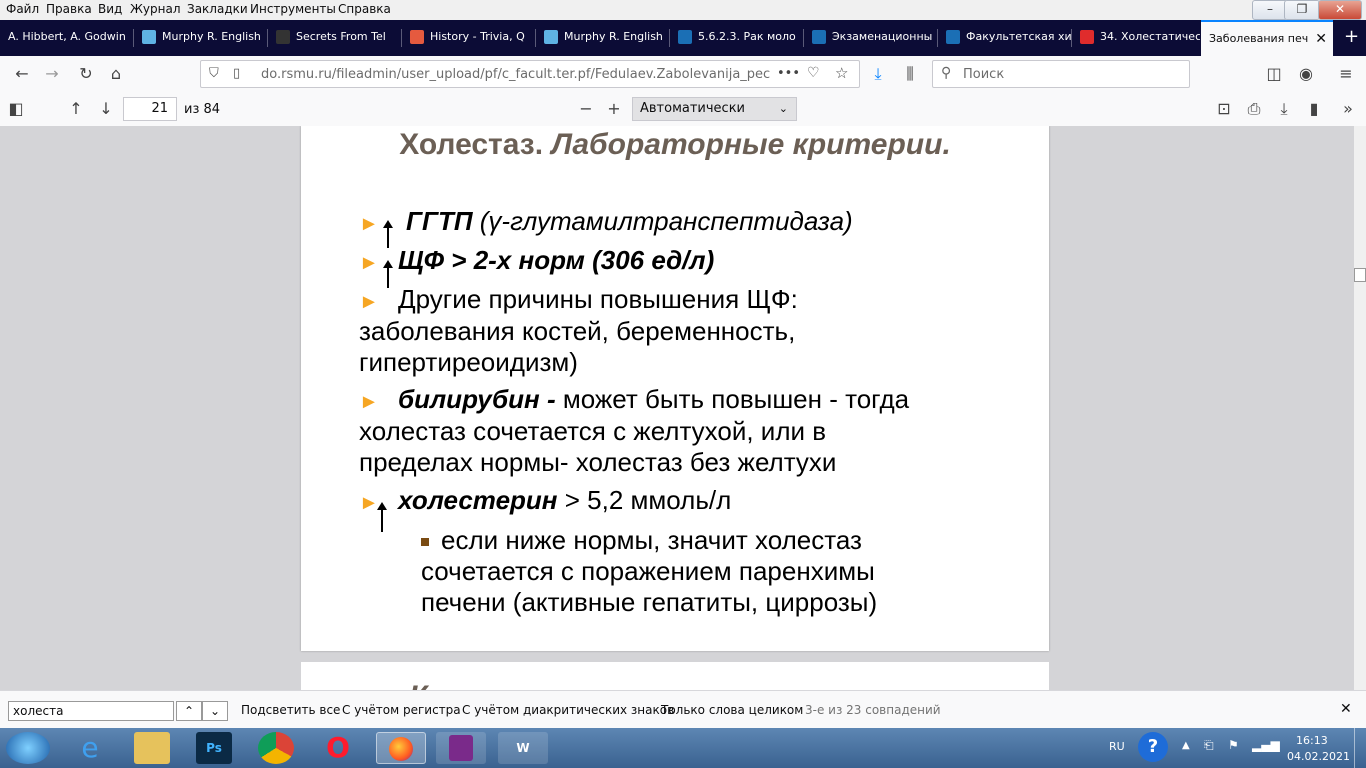 The width and height of the screenshot is (1366, 768). Describe the element at coordinates (1284, 109) in the screenshot. I see `save-icon: ⤓` at that location.